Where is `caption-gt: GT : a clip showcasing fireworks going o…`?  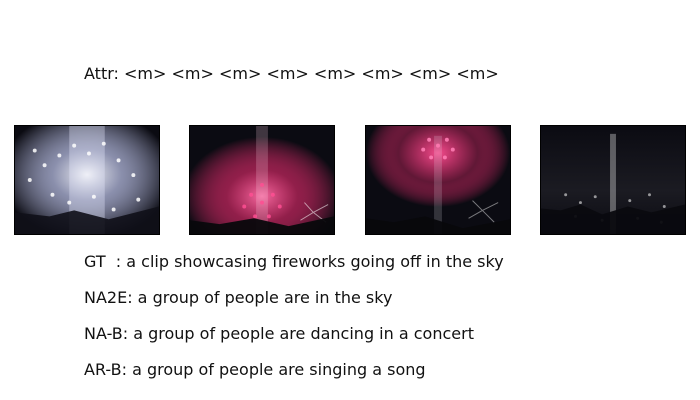
caption-gt: GT : a clip showcasing fireworks going o… is located at coordinates (294, 261).